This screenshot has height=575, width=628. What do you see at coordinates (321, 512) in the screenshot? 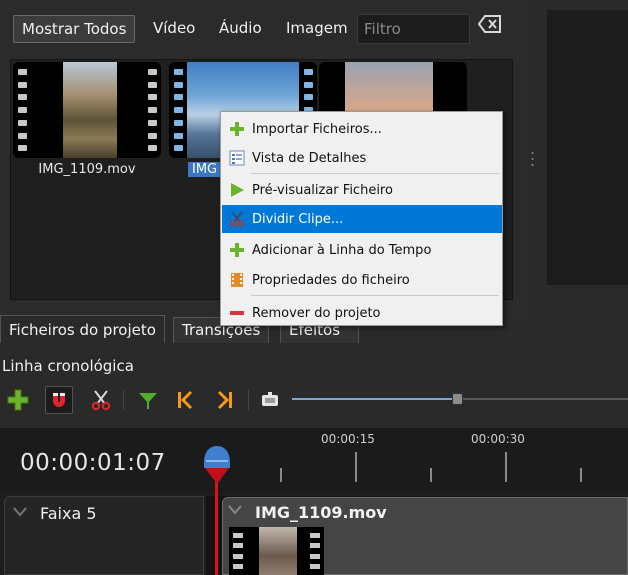
I see `clip-name: IMG_1109.mov` at bounding box center [321, 512].